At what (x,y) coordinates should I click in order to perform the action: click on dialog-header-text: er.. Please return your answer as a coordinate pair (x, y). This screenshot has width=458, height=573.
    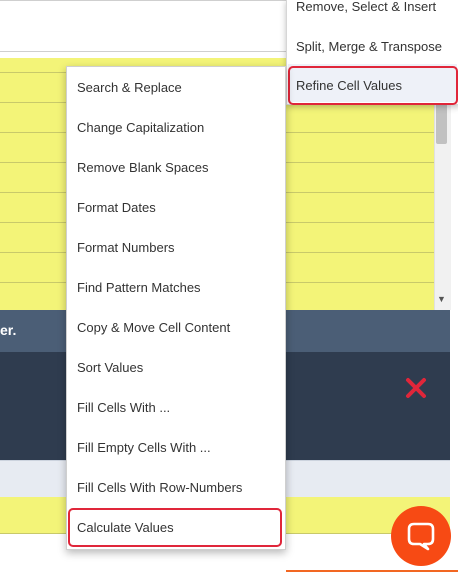
    Looking at the image, I should click on (8, 330).